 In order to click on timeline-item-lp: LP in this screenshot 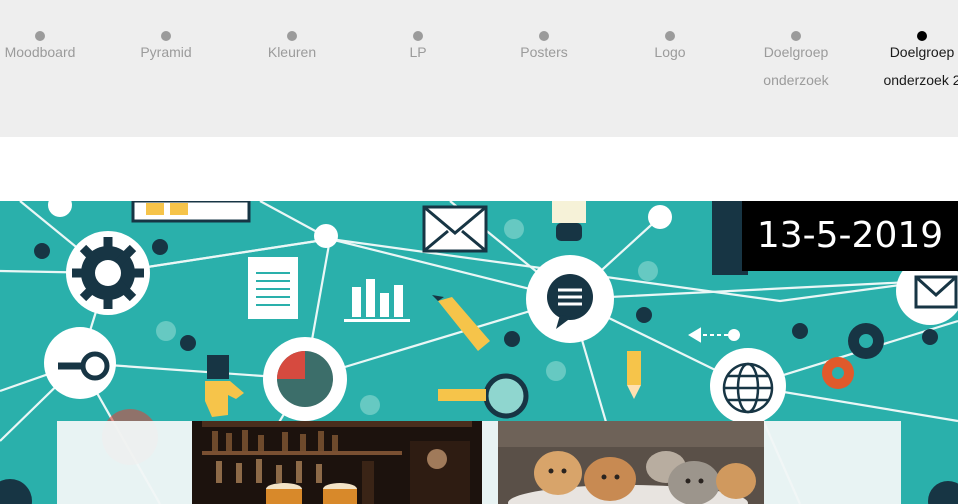, I will do `click(418, 48)`.